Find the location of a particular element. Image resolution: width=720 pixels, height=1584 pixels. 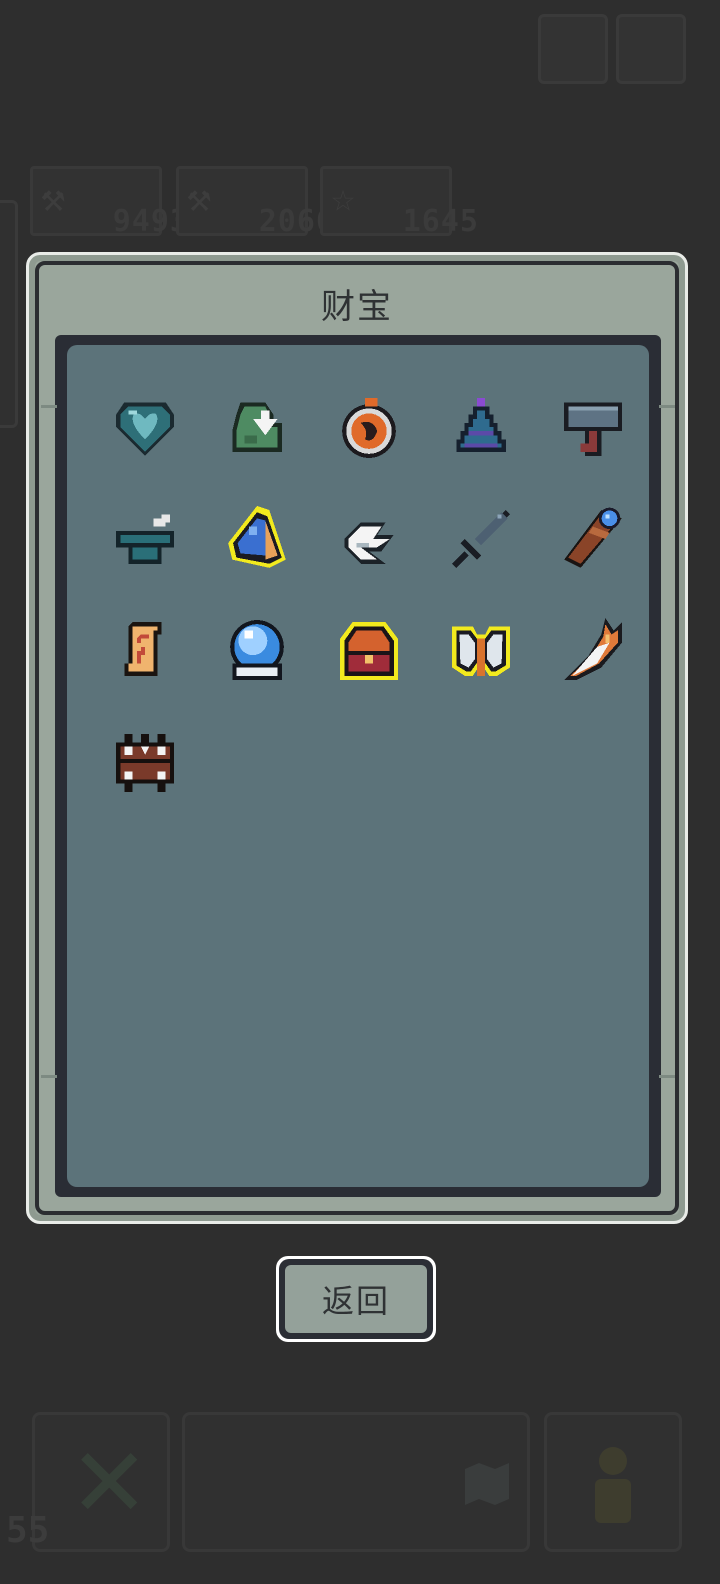

side-tab is located at coordinates (9, 314).